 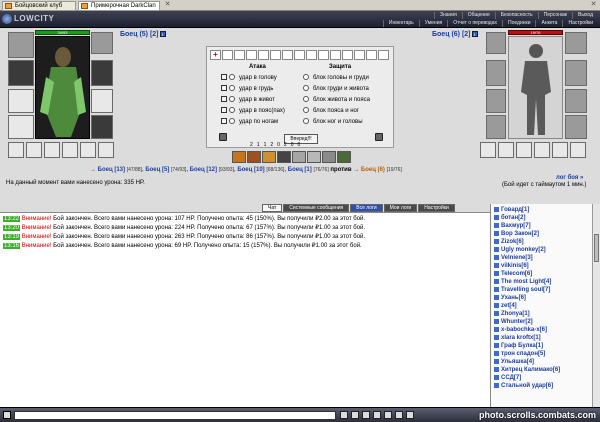 What do you see at coordinates (535, 87) in the screenshot?
I see `right-fighter-avatar` at bounding box center [535, 87].